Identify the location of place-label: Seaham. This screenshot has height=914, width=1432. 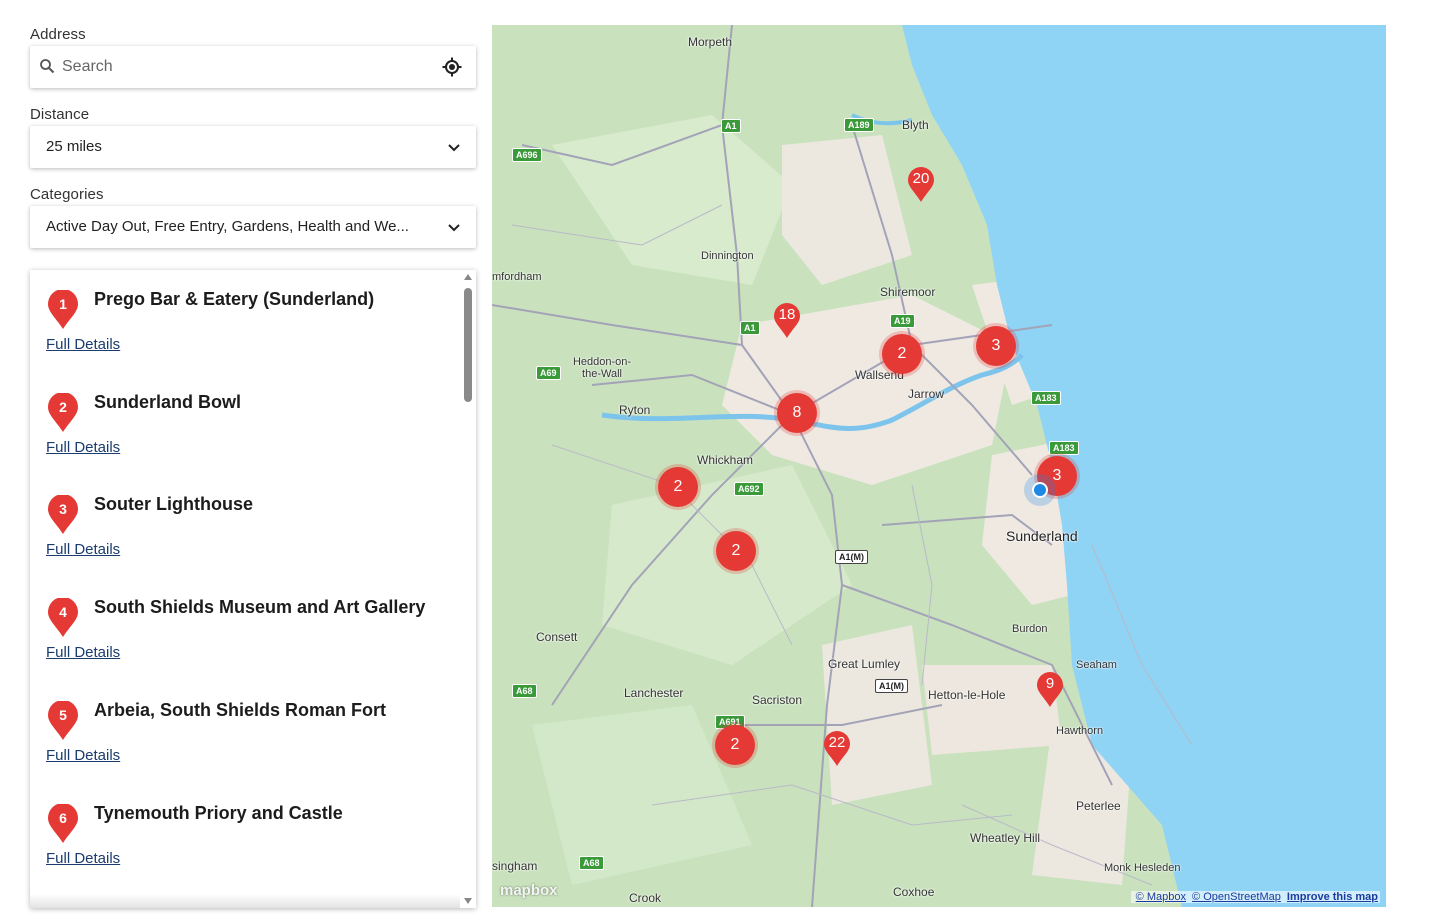
(1096, 665).